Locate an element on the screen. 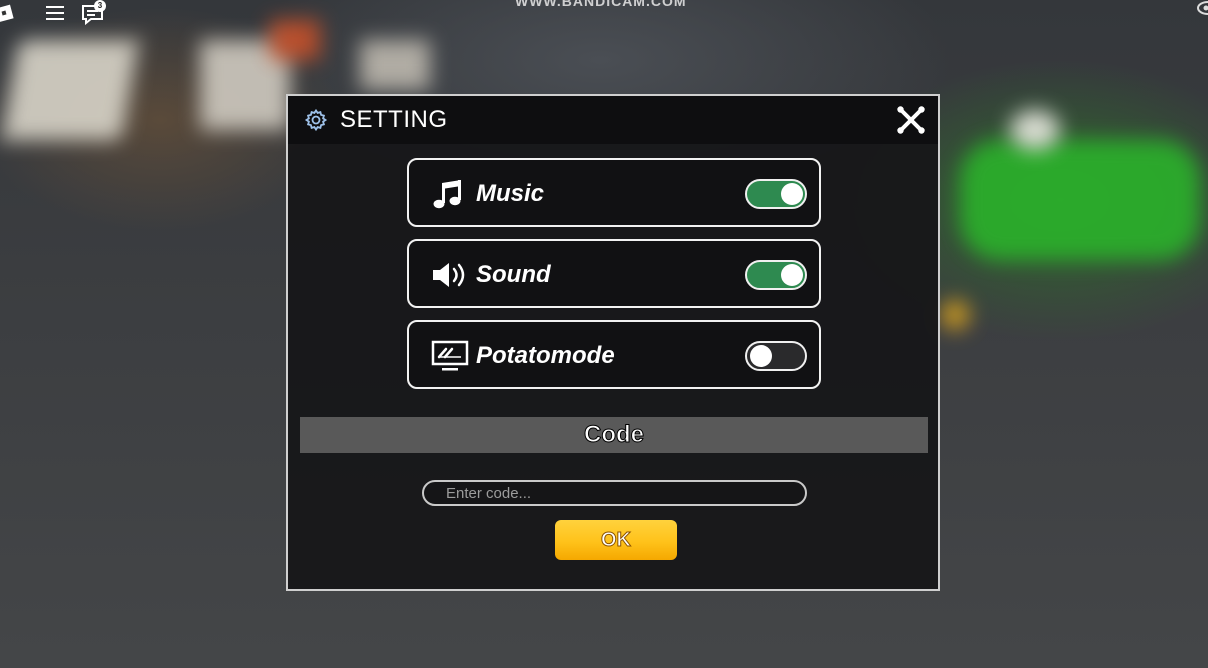  eye-icon is located at coordinates (1201, 8).